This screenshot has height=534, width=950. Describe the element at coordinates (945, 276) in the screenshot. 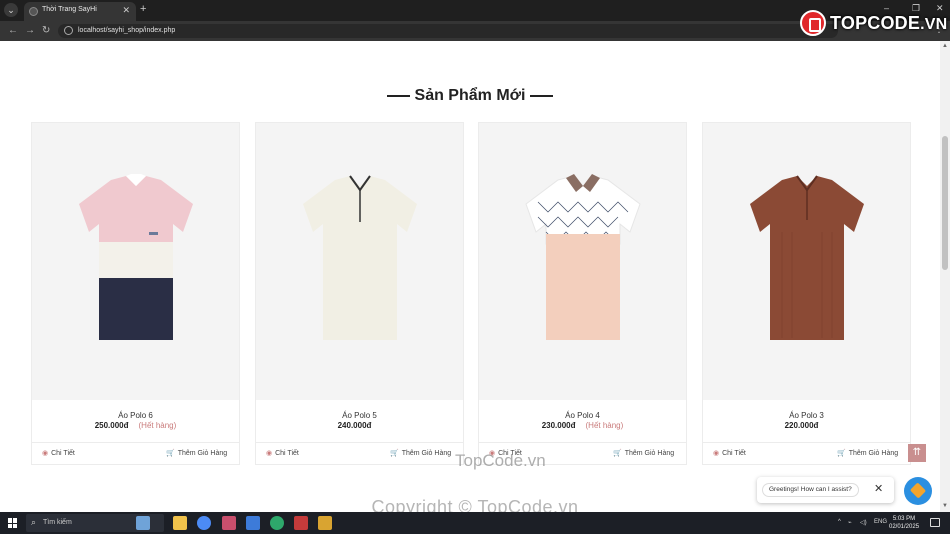

I see `page-scrollbar: ▲ ▼` at that location.